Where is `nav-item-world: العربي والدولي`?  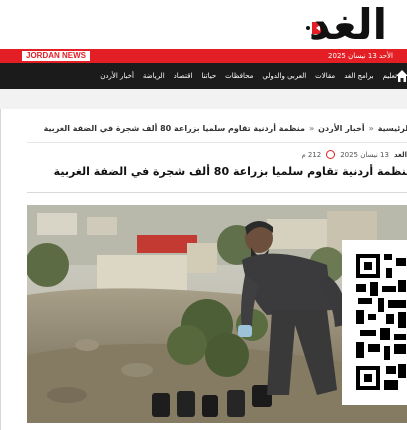
nav-item-world: العربي والدولي is located at coordinates (284, 76).